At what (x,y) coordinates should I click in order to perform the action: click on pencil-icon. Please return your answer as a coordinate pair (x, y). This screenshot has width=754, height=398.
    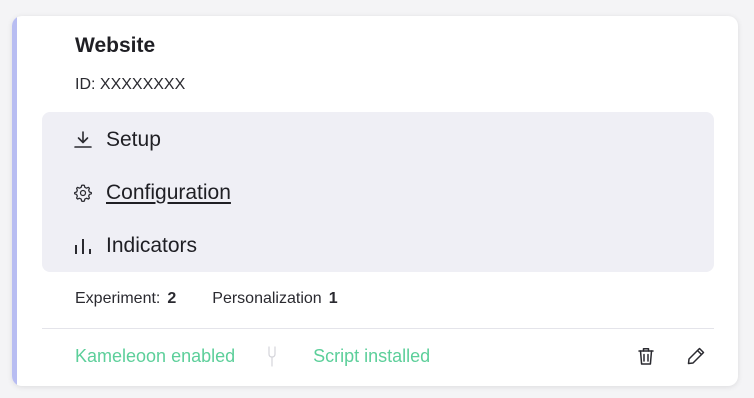
    Looking at the image, I should click on (696, 356).